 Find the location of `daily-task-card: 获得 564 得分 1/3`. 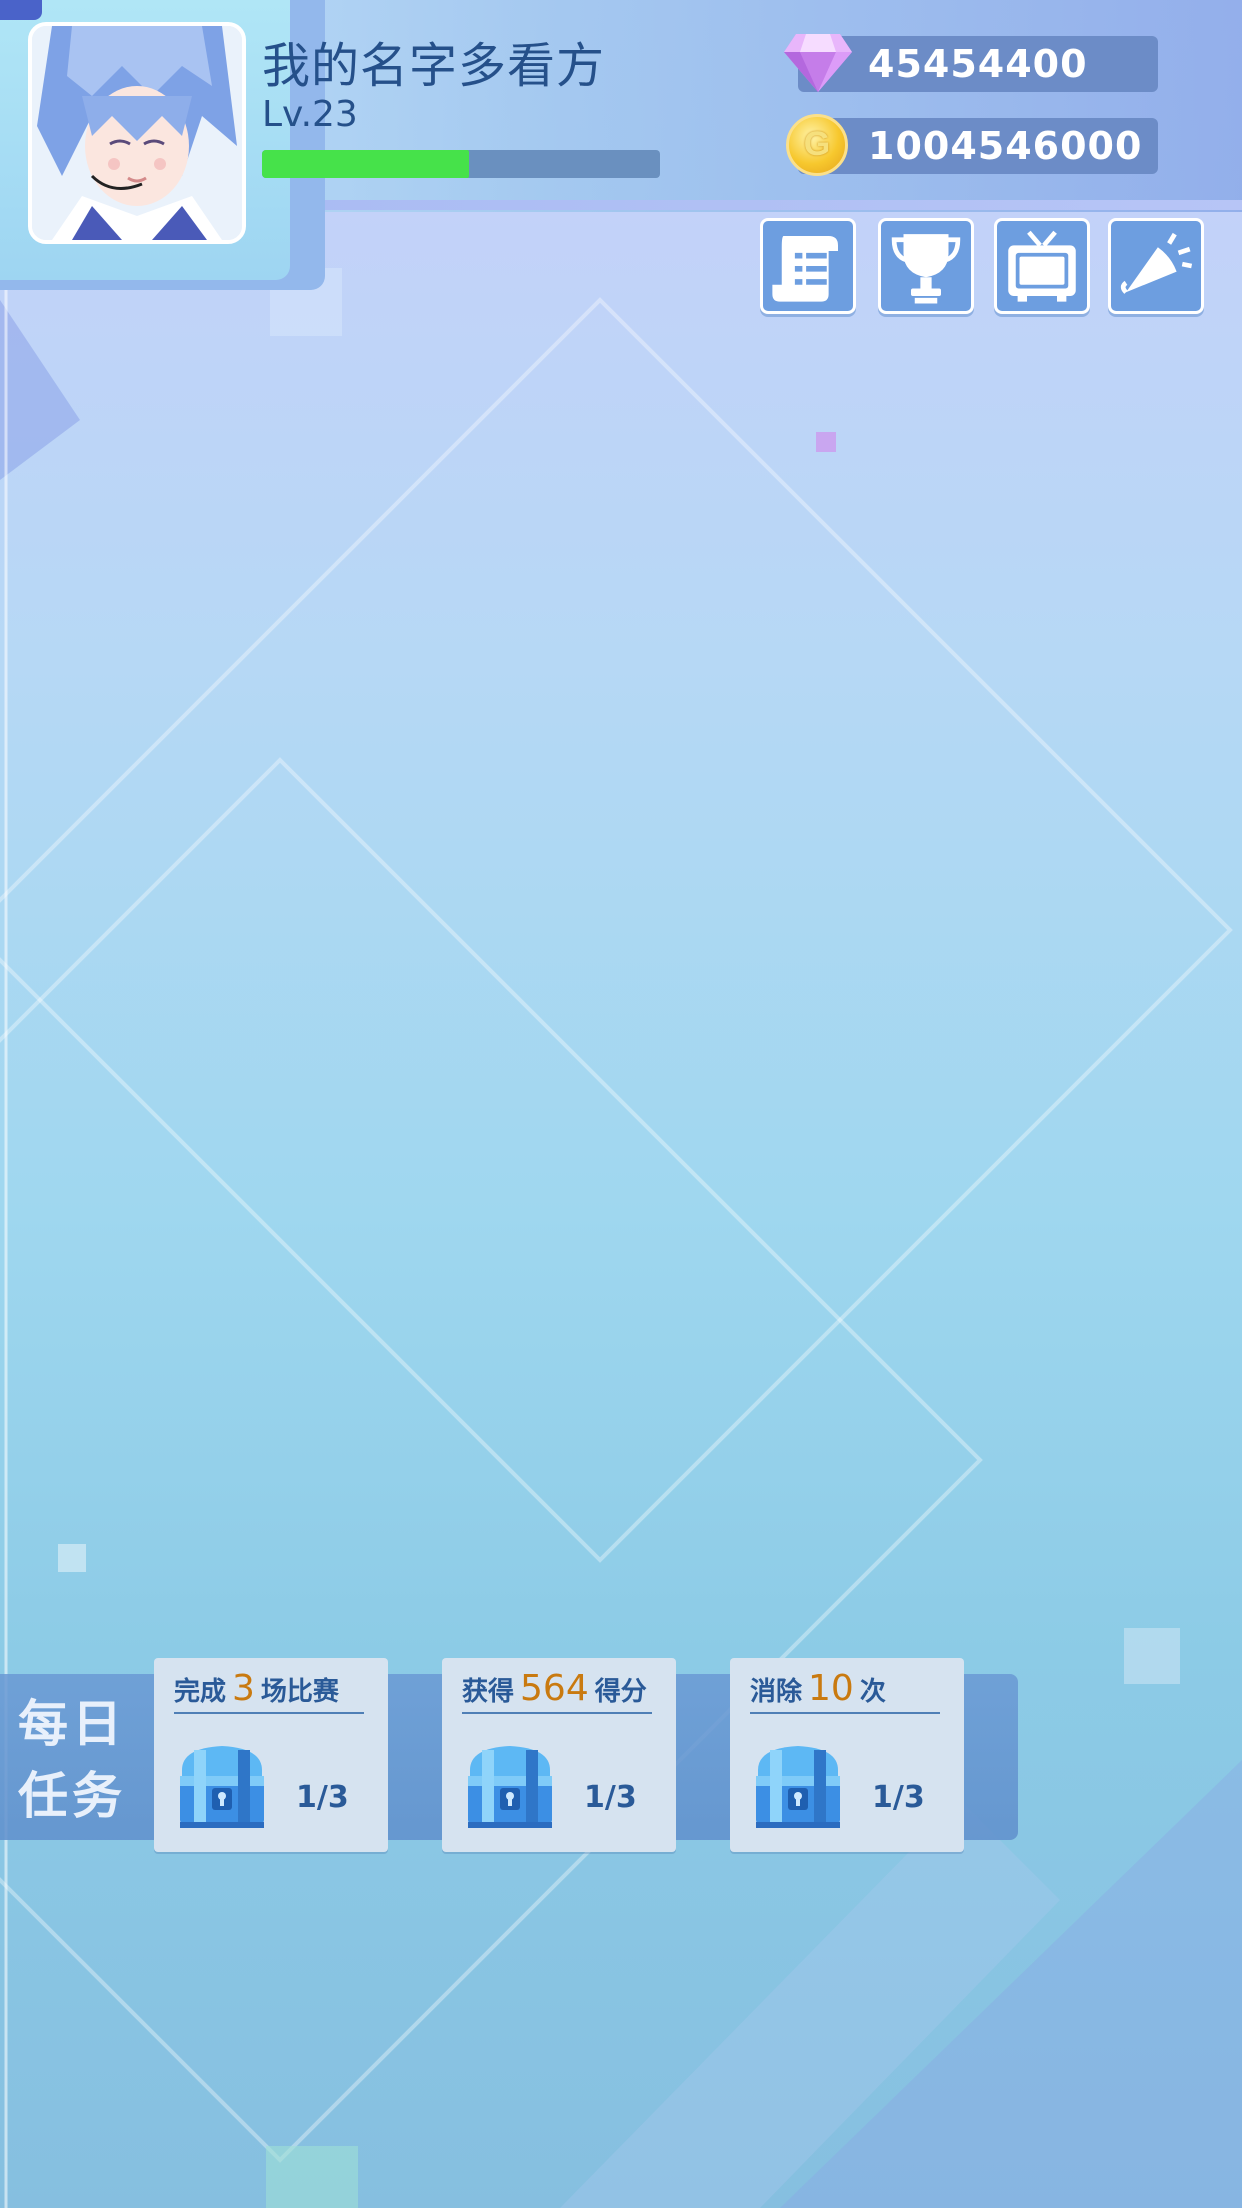

daily-task-card: 获得 564 得分 1/3 is located at coordinates (559, 1755).